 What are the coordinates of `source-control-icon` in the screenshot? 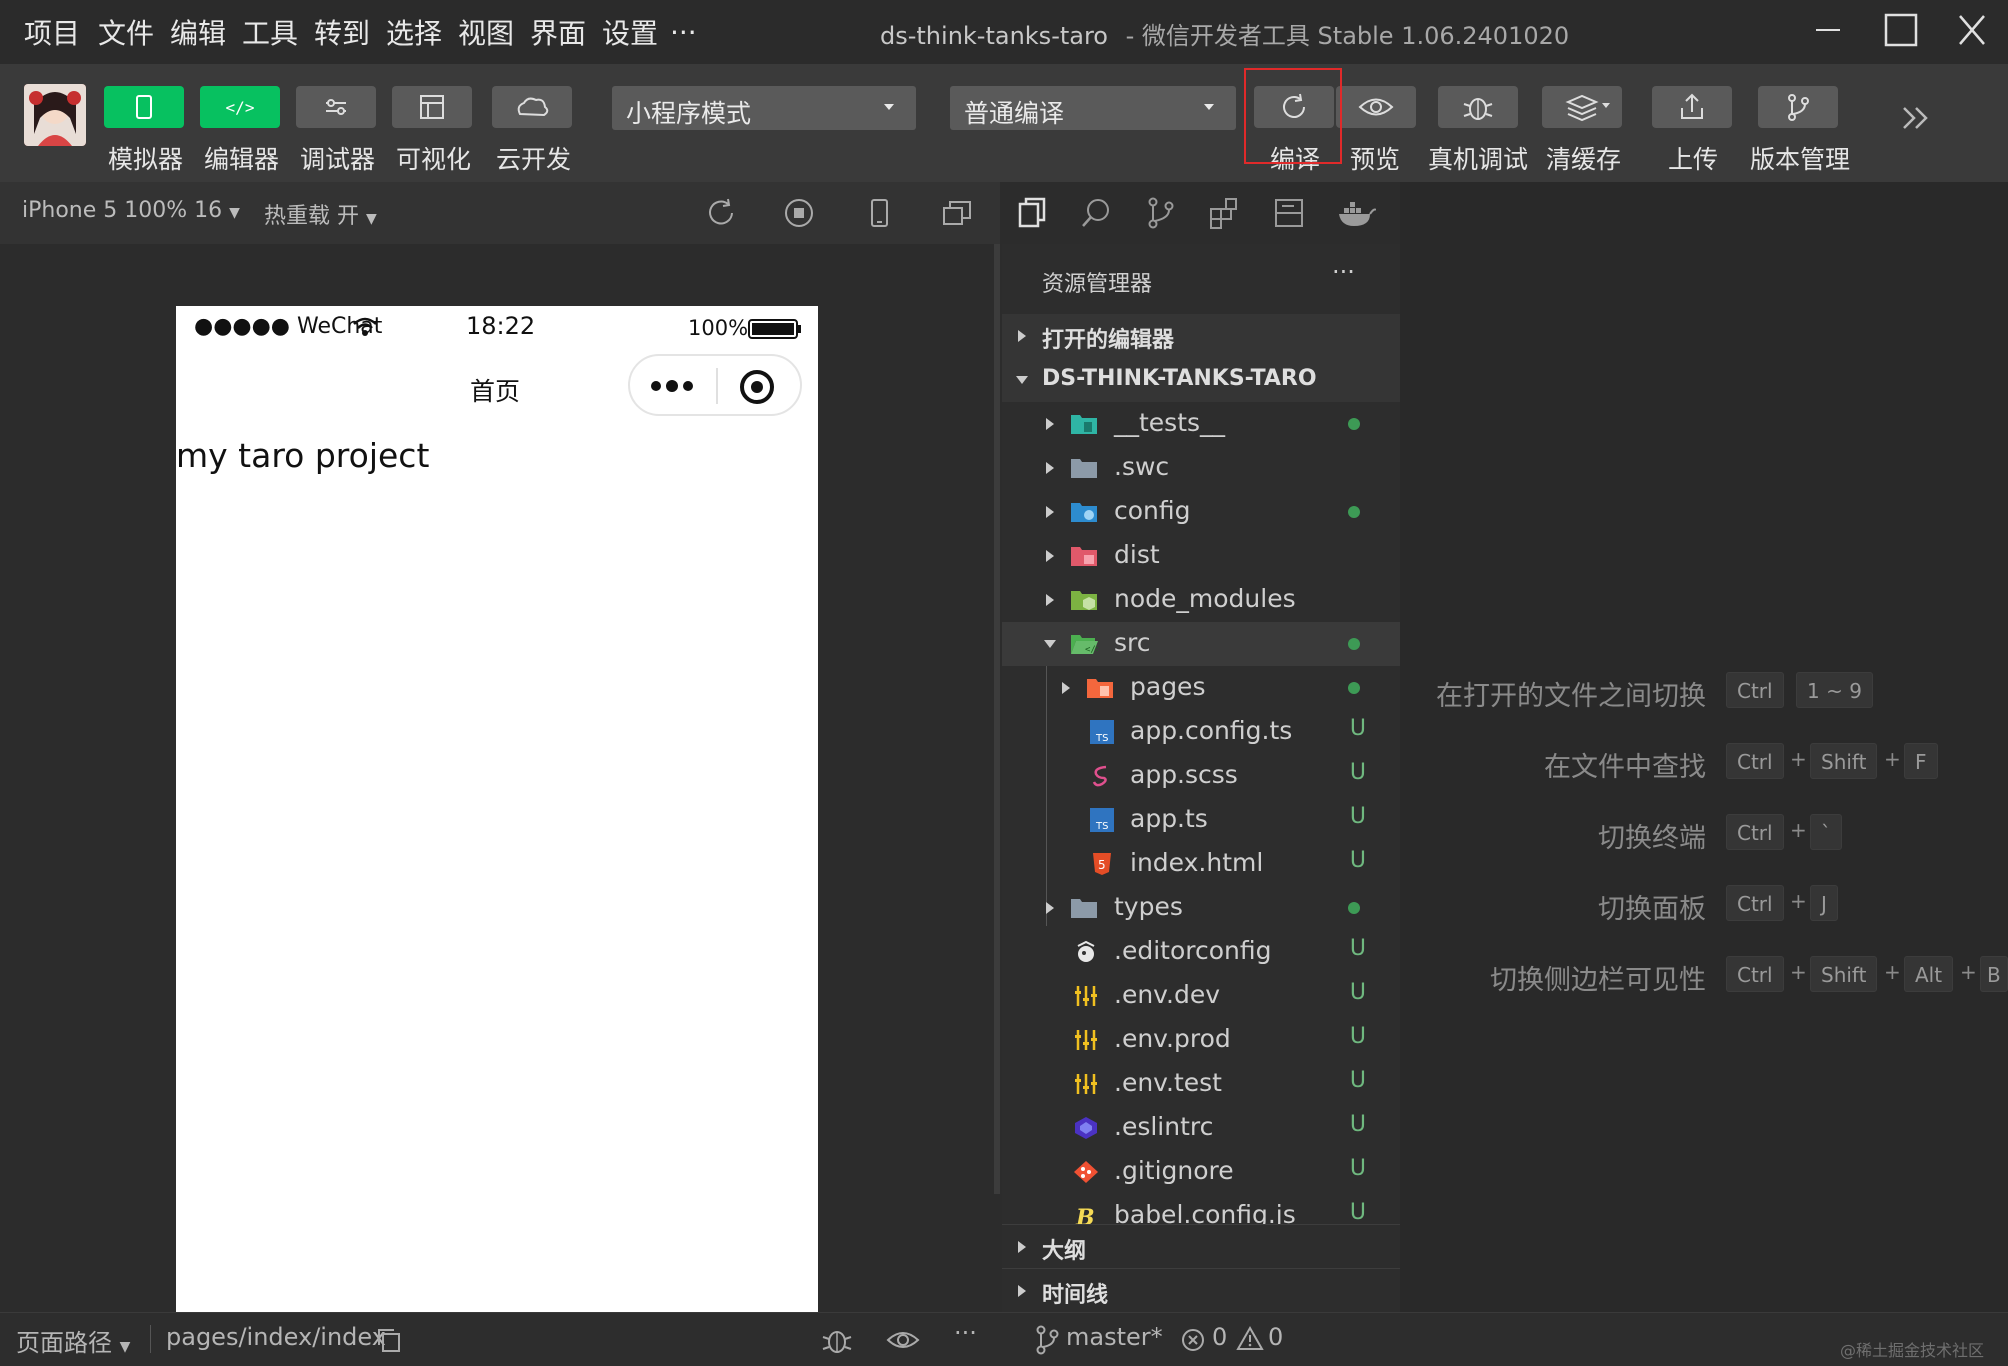 It's located at (1161, 213).